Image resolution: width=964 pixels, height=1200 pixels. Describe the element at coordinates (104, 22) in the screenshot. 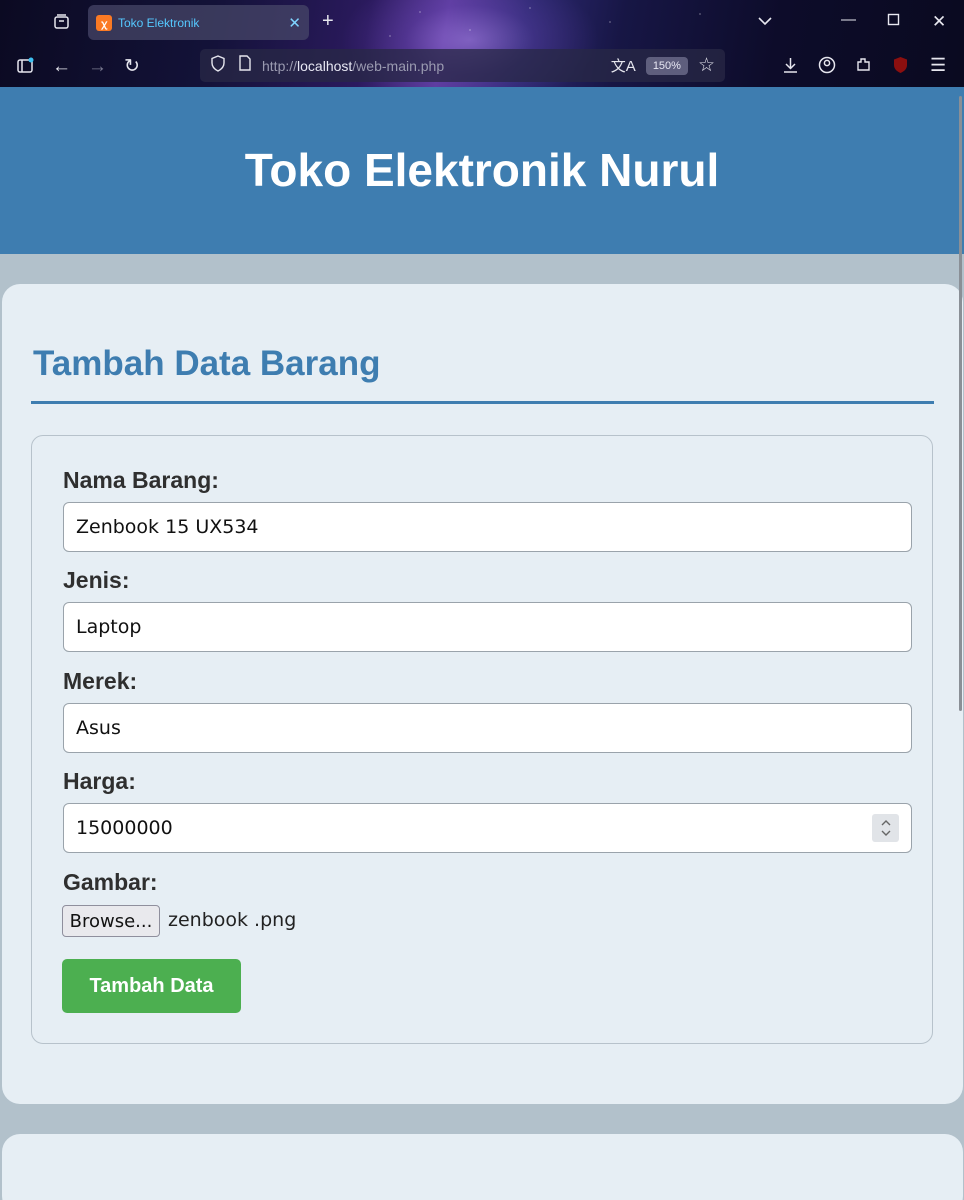

I see `xampp-favicon-icon: ꭓ` at that location.